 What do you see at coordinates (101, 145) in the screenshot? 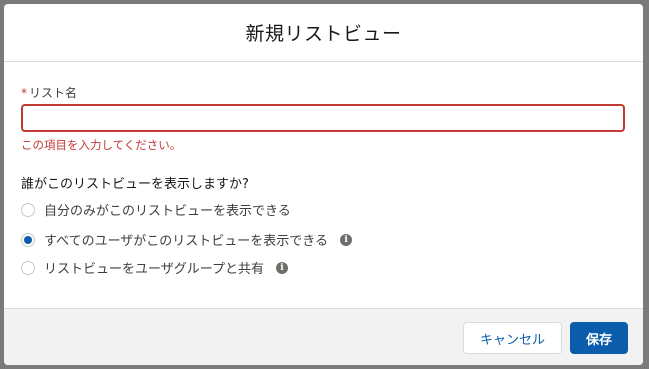
I see `list-name-error: この項目を入力してください。` at bounding box center [101, 145].